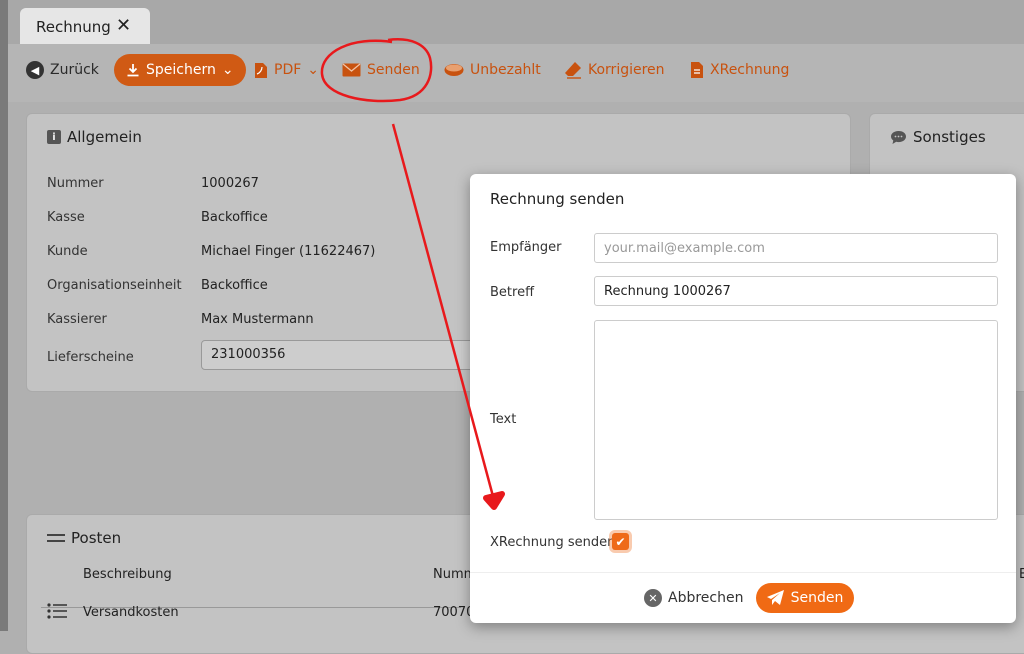  I want to click on field-label-organisationseinheit: Organisationseinheit, so click(114, 285).